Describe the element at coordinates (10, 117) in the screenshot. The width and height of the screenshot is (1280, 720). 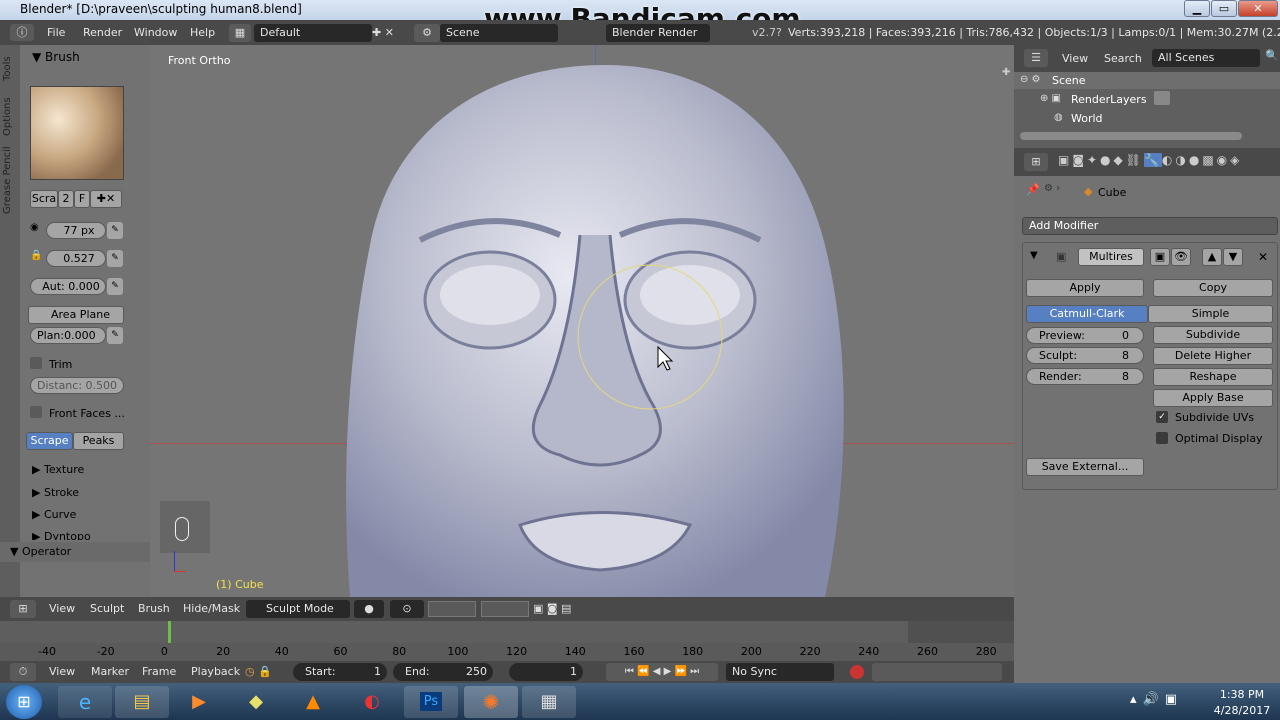
I see `tab-options: Options` at that location.